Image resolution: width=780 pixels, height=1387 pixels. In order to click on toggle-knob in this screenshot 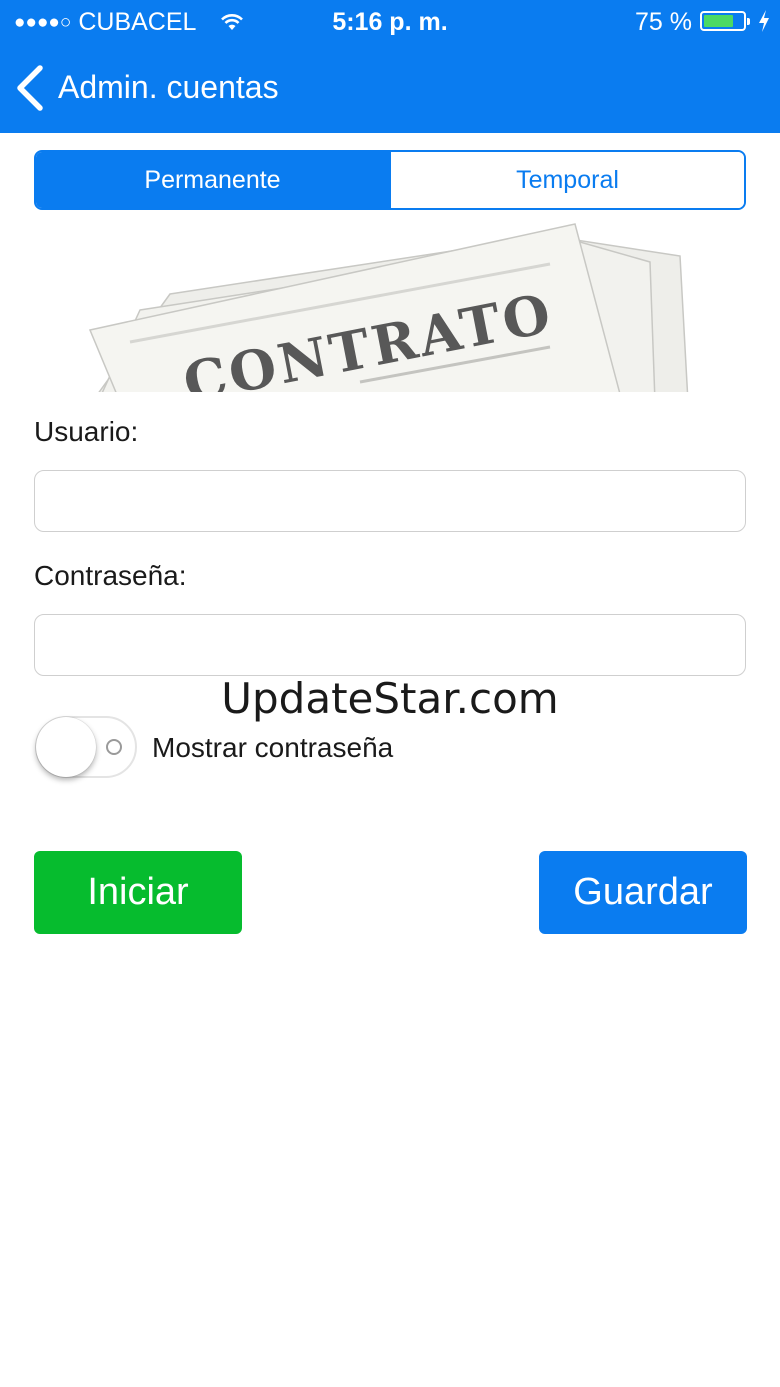, I will do `click(66, 747)`.